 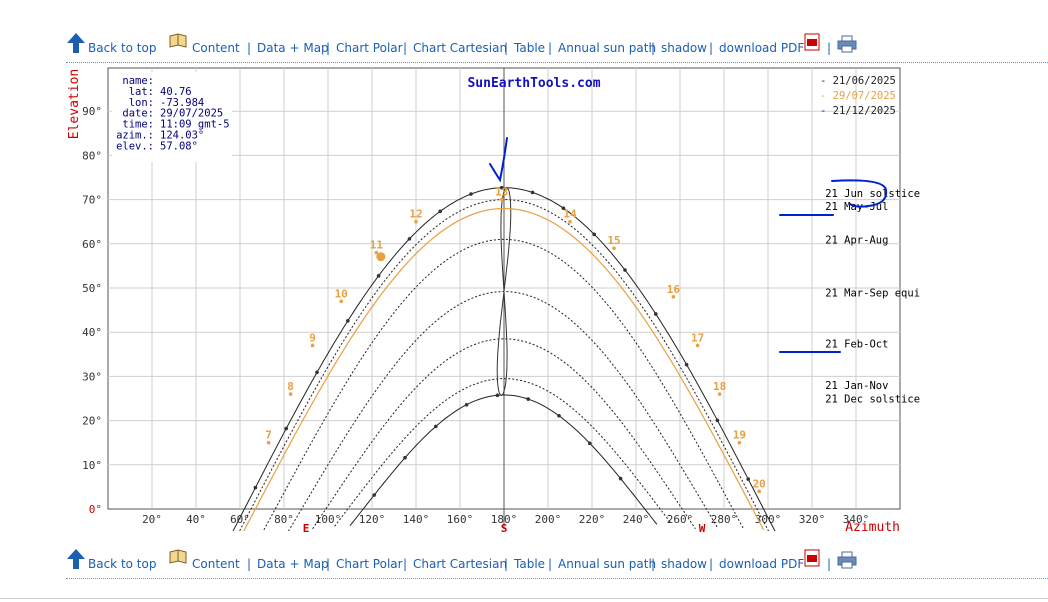 I want to click on hour-label: 9, so click(x=312, y=337).